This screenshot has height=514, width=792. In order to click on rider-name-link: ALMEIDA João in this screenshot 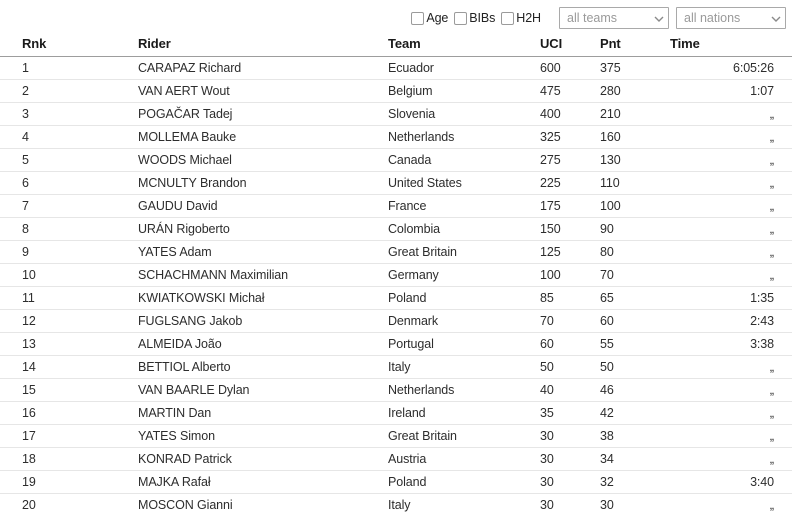, I will do `click(180, 344)`.